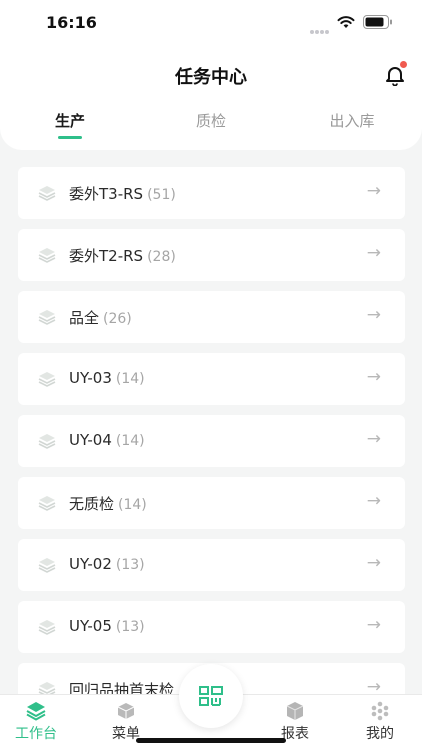 This screenshot has width=422, height=750. What do you see at coordinates (90, 564) in the screenshot?
I see `task-name: UY-02` at bounding box center [90, 564].